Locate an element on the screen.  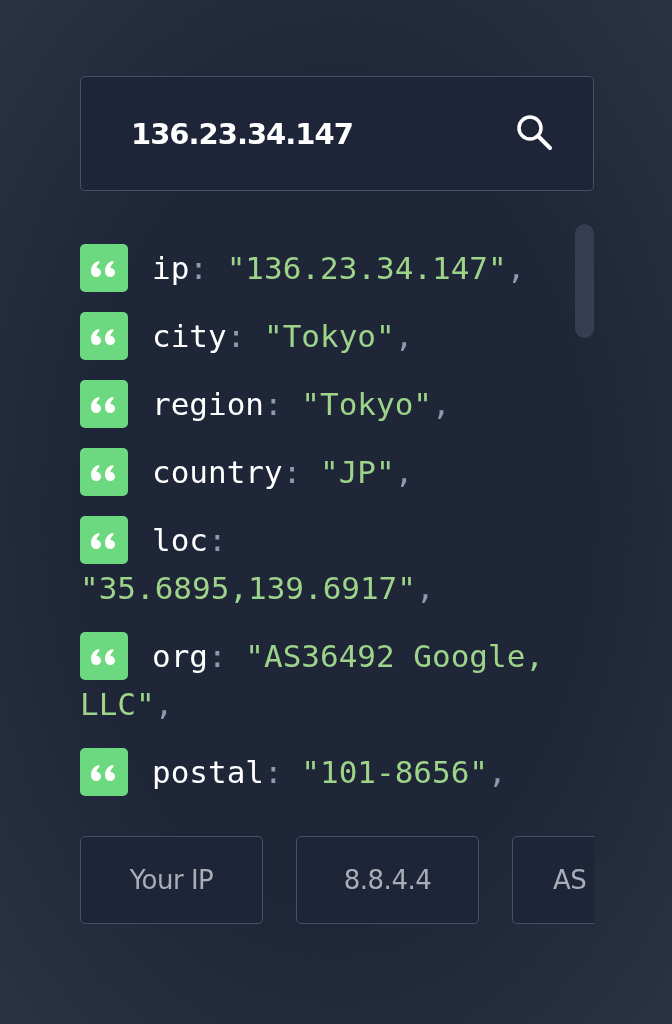
quick-lookup-button: AS is located at coordinates (553, 880).